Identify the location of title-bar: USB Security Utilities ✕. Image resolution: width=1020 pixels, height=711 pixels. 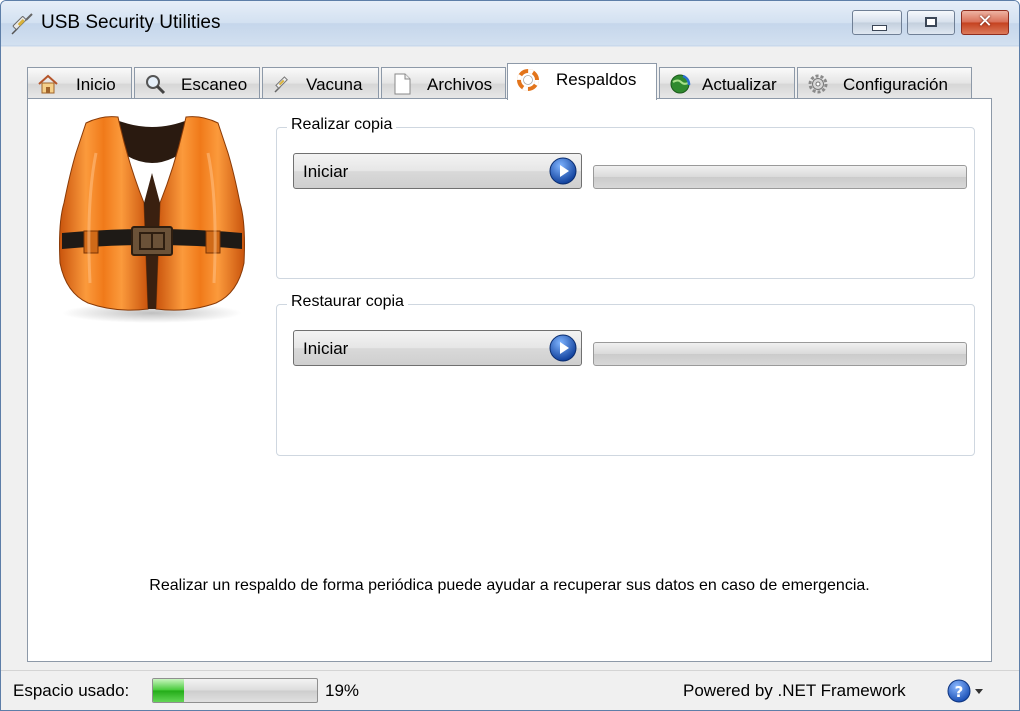
(510, 23).